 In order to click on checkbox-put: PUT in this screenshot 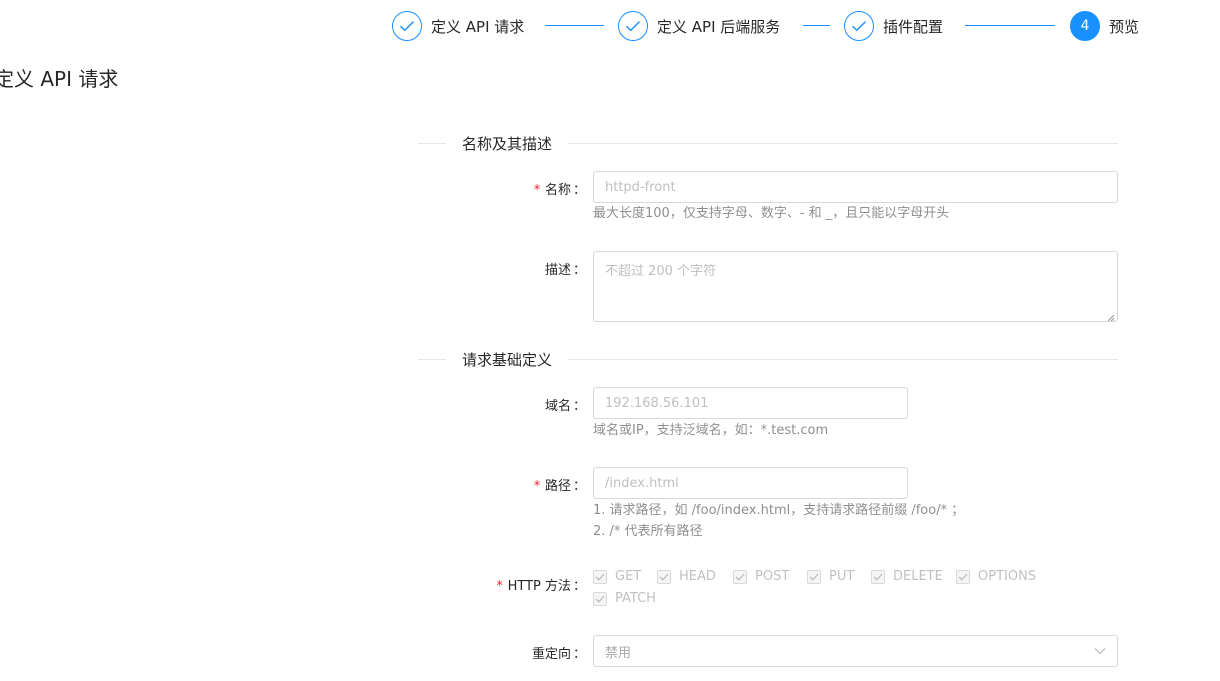, I will do `click(830, 576)`.